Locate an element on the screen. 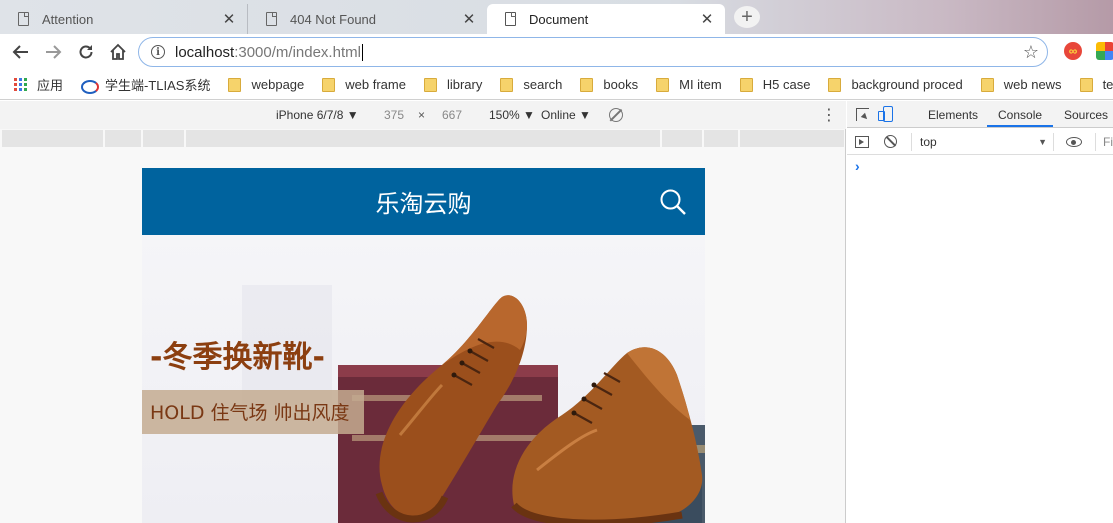  browser-tab-strip: Attention ✕ 404 Not Found ✕ Document ✕ + is located at coordinates (556, 17).